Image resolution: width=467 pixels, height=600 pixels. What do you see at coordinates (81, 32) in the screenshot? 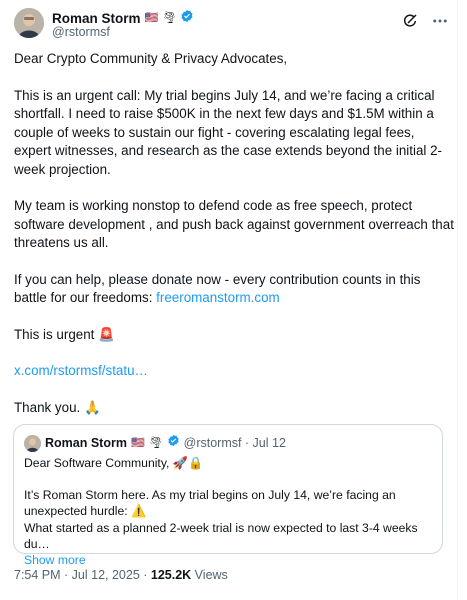
I see `author-handle: @rstormsf` at bounding box center [81, 32].